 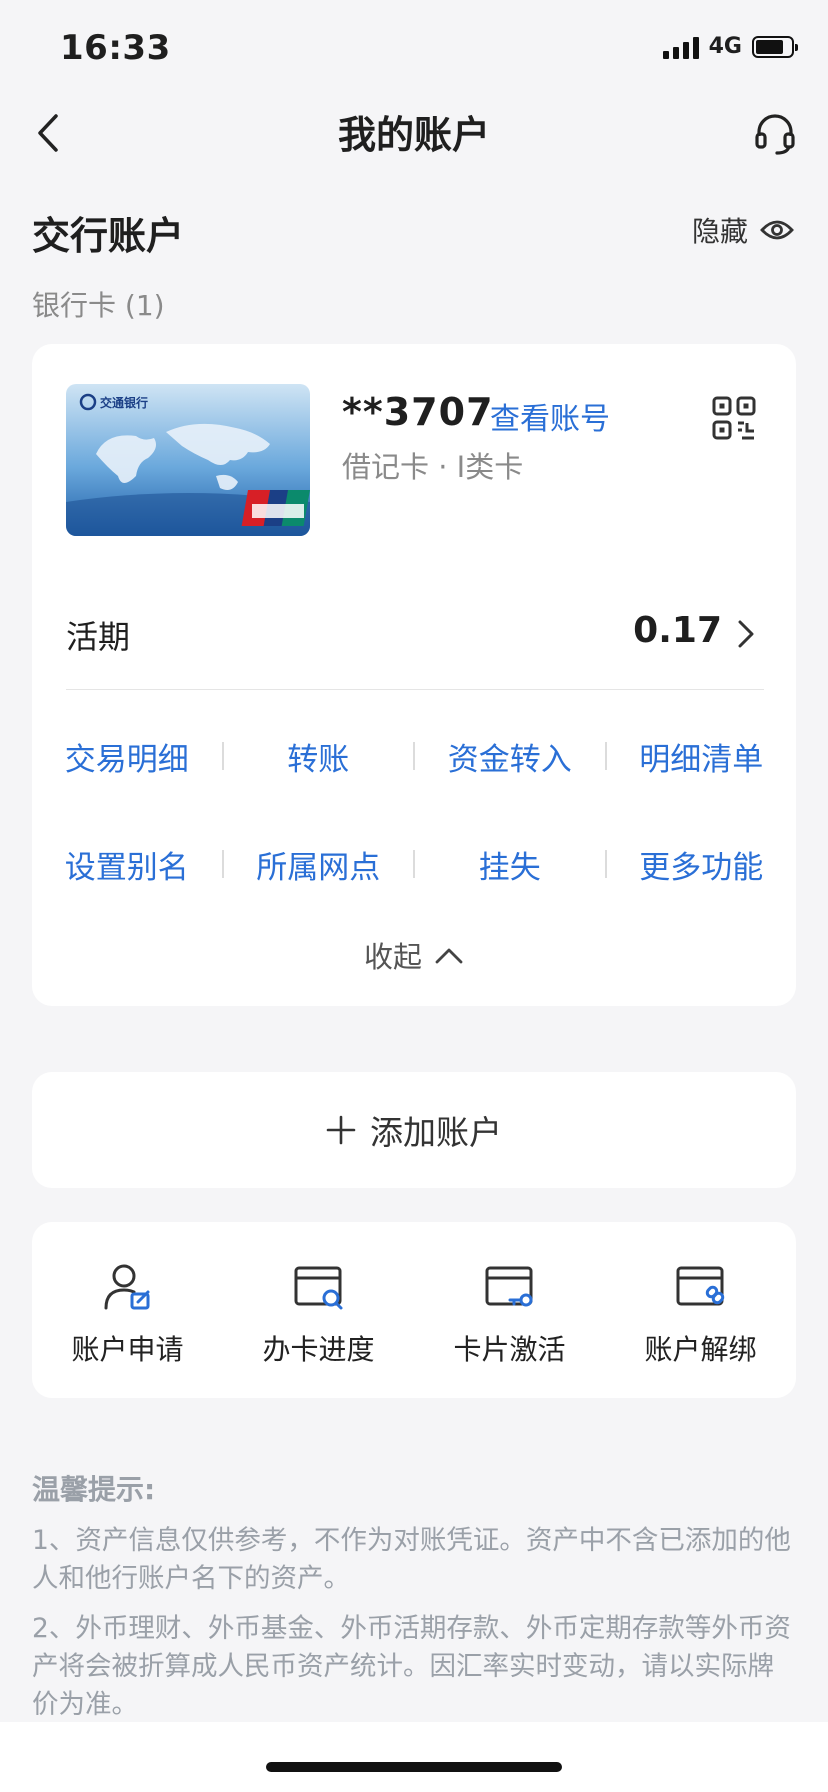 I want to click on action-report-loss: 挂失, so click(x=510, y=864).